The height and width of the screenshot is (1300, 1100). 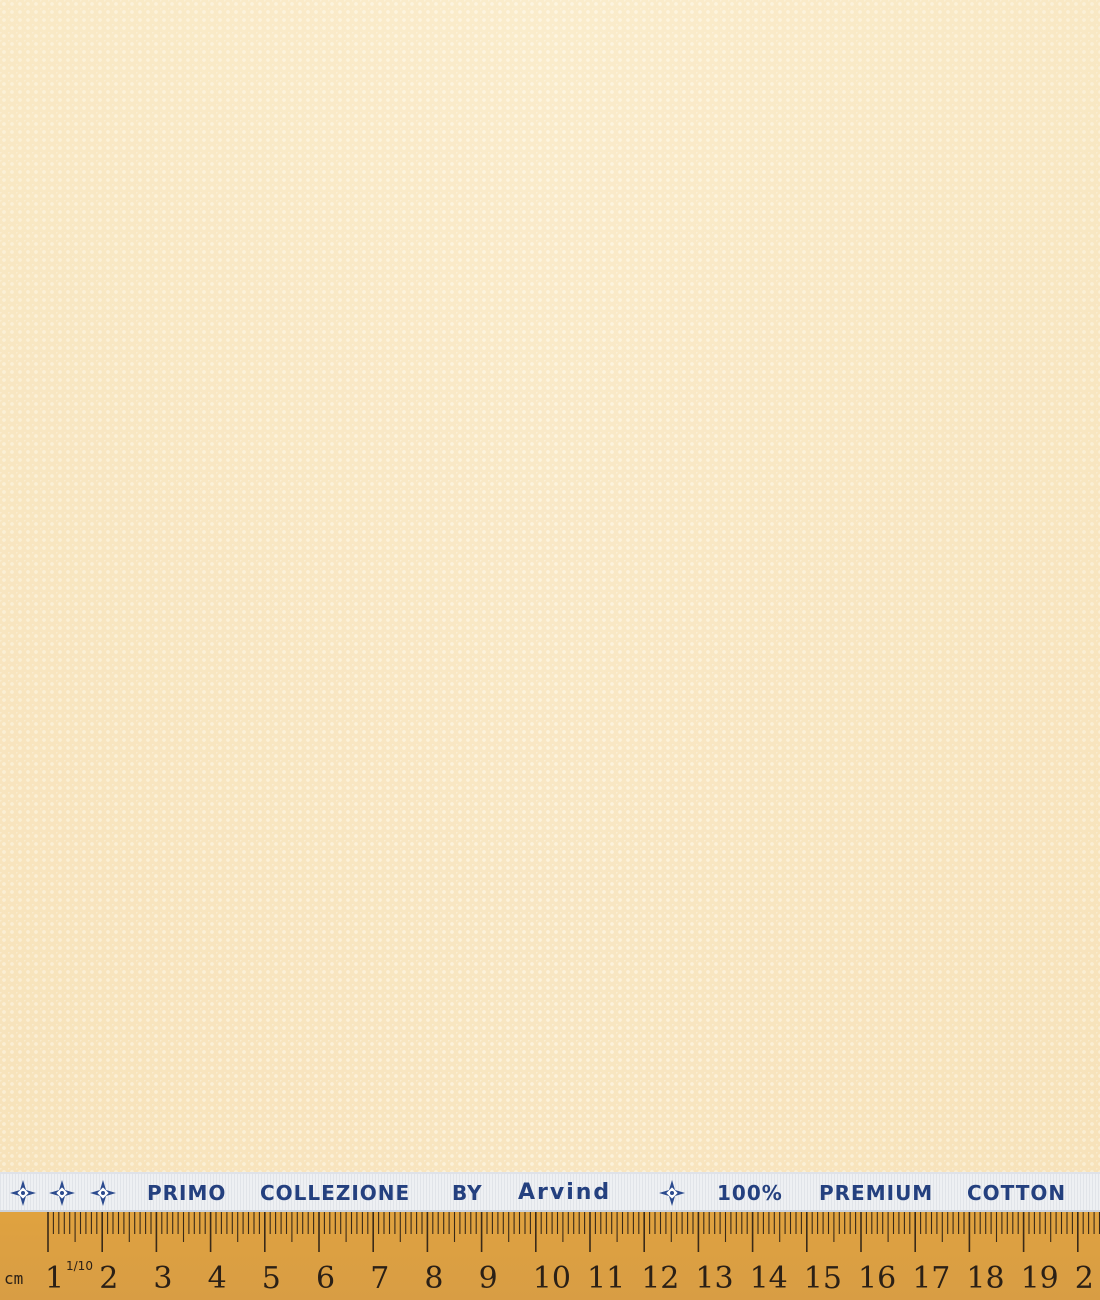 I want to click on ruler-label: 13, so click(x=714, y=1278).